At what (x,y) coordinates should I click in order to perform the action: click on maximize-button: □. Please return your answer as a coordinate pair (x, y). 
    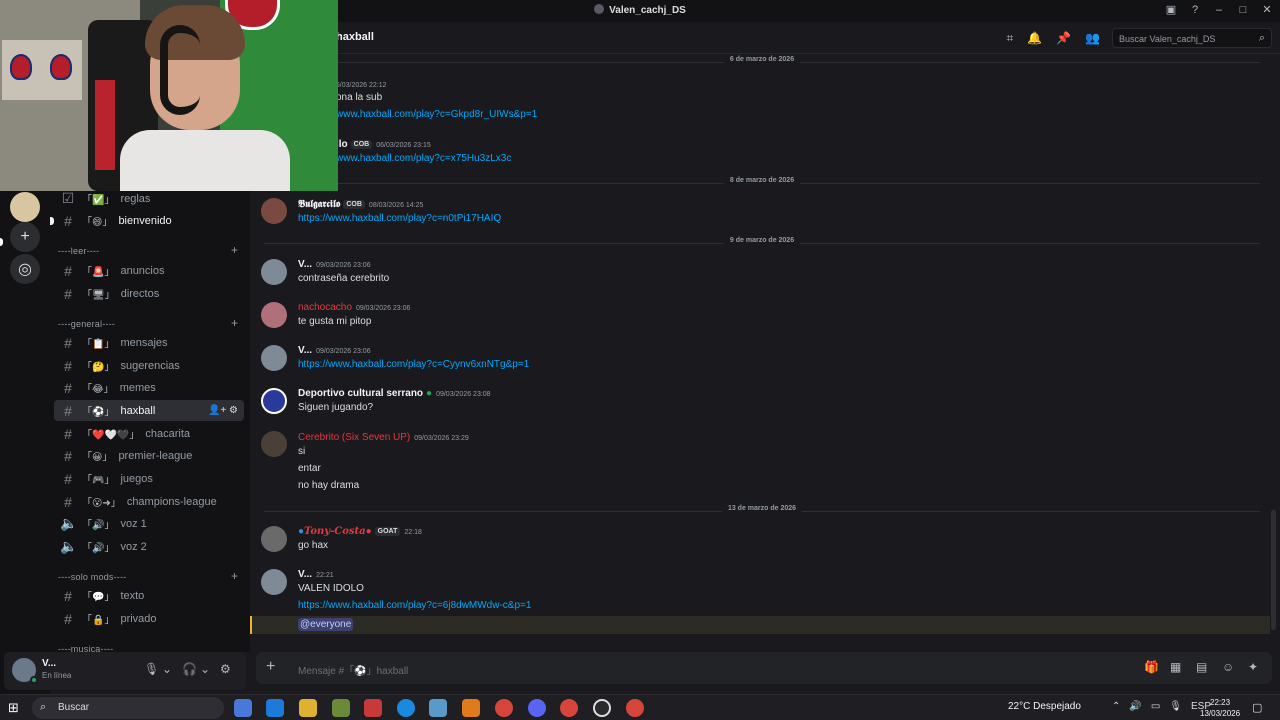
    Looking at the image, I should click on (1243, 10).